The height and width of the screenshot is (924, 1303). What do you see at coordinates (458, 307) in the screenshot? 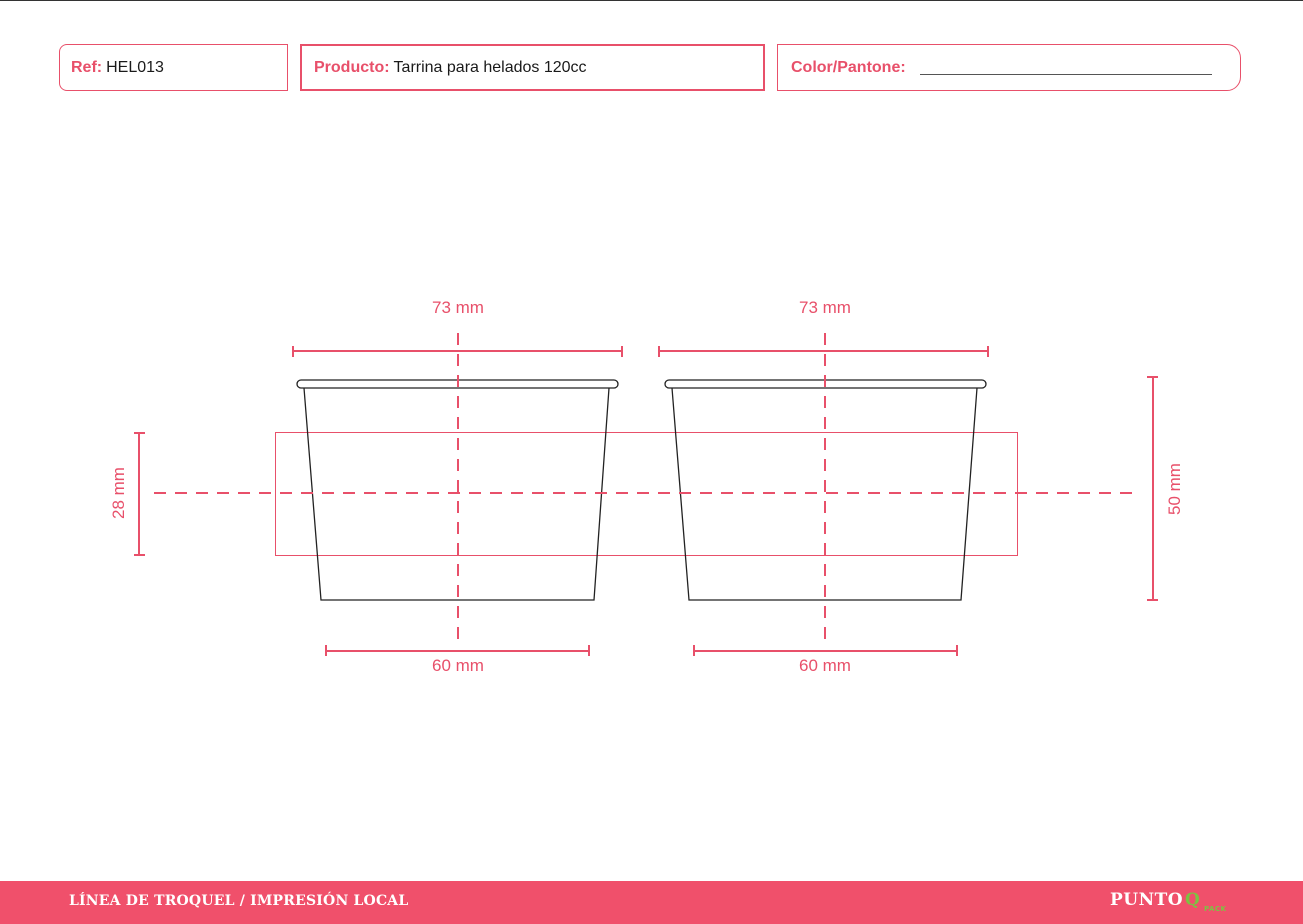
I see `top-width-label-left: 73 mm` at bounding box center [458, 307].